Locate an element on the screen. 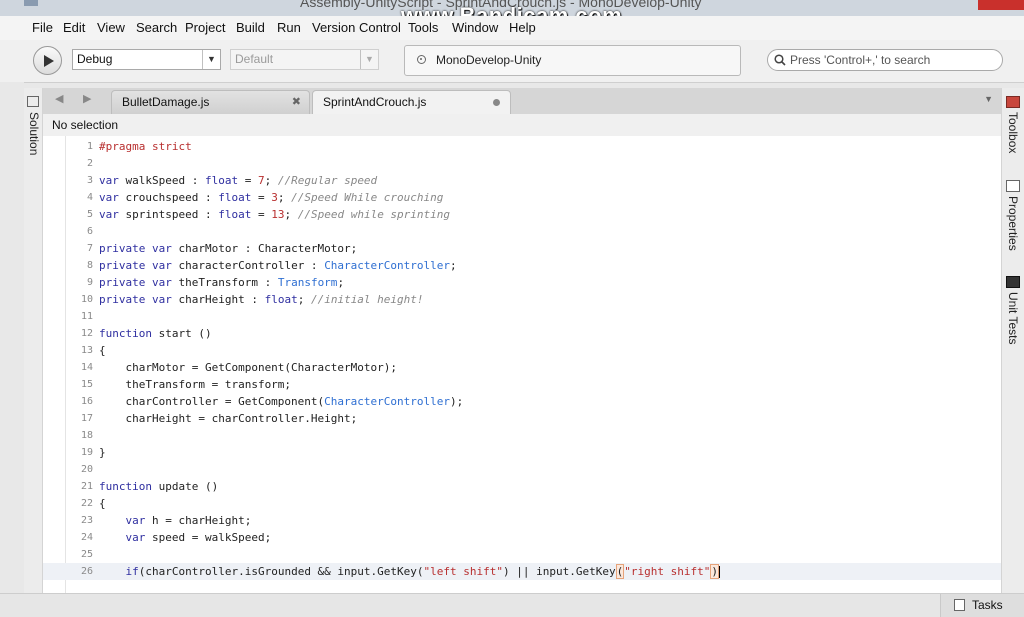 This screenshot has width=1024, height=617. chevron-down-icon: ▼ is located at coordinates (211, 59).